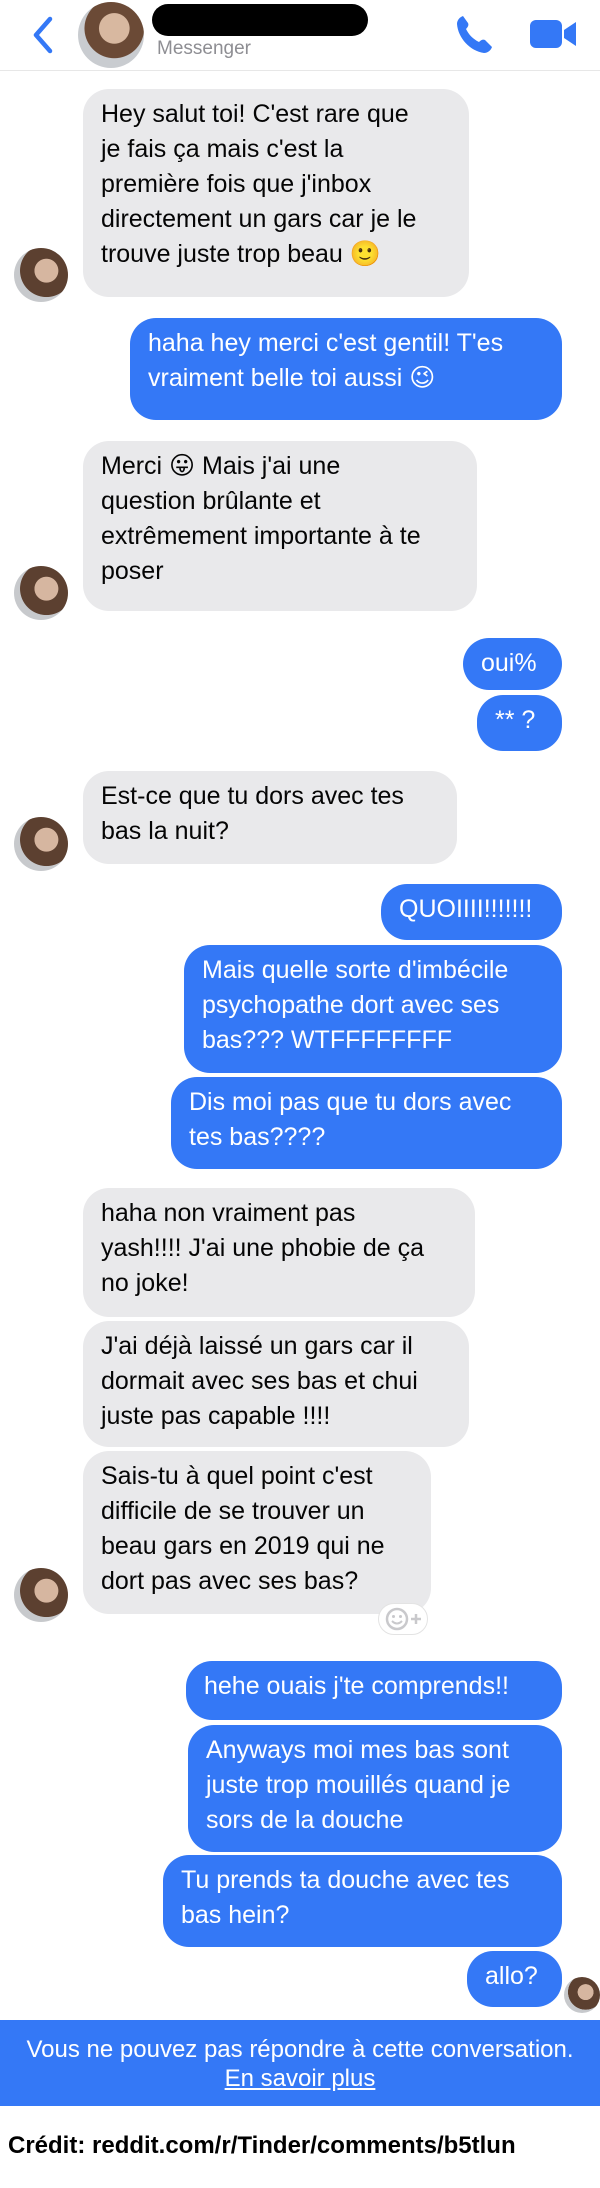  I want to click on message-bubble-outgoing: Tu prends ta douche avec tes bas hein?, so click(362, 1901).